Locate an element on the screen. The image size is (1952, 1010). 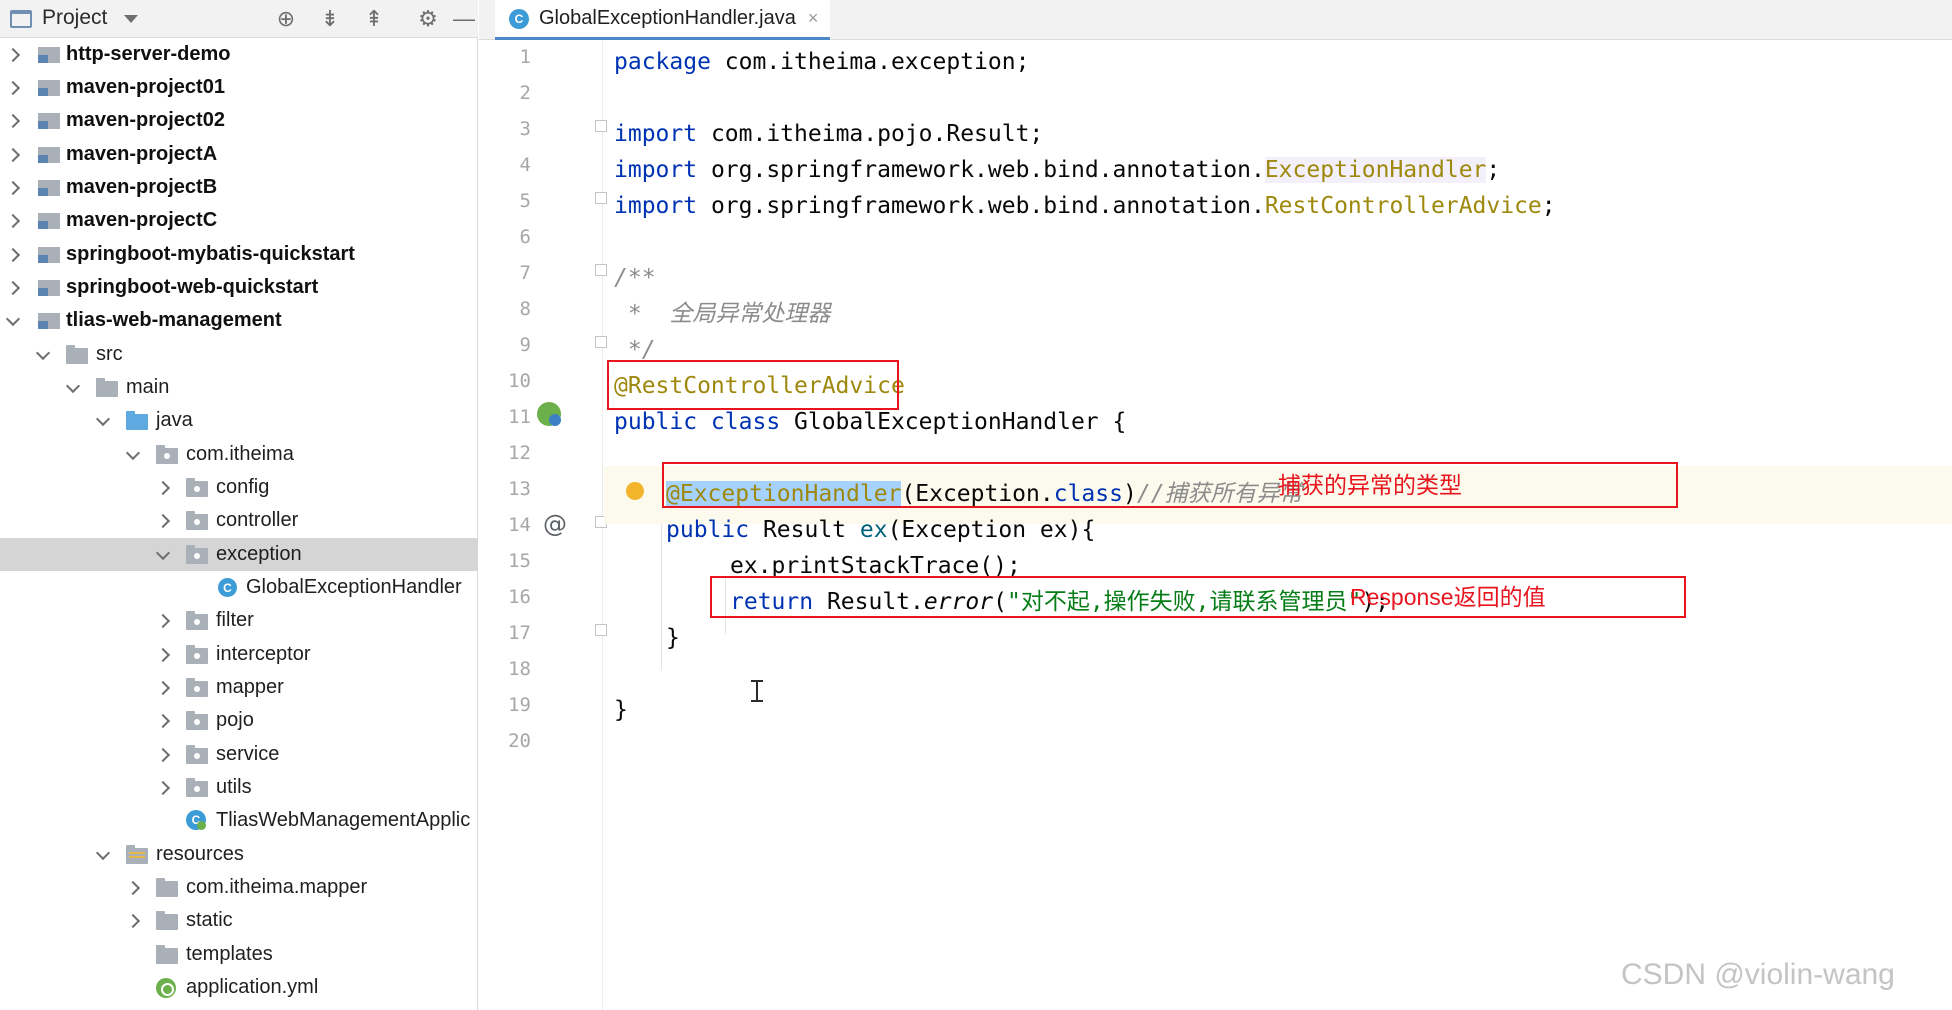
tree-item-label: tlias-web-management is located at coordinates (174, 320).